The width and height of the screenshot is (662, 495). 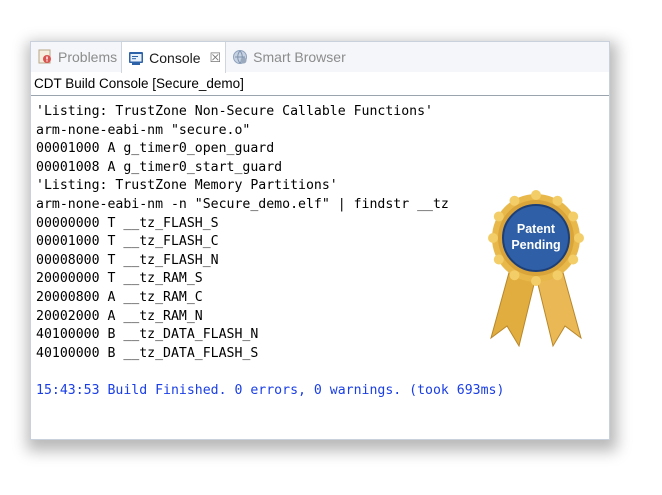 I want to click on view-tab-bar: Problems Console ☒ Smart Browser, so click(x=320, y=57).